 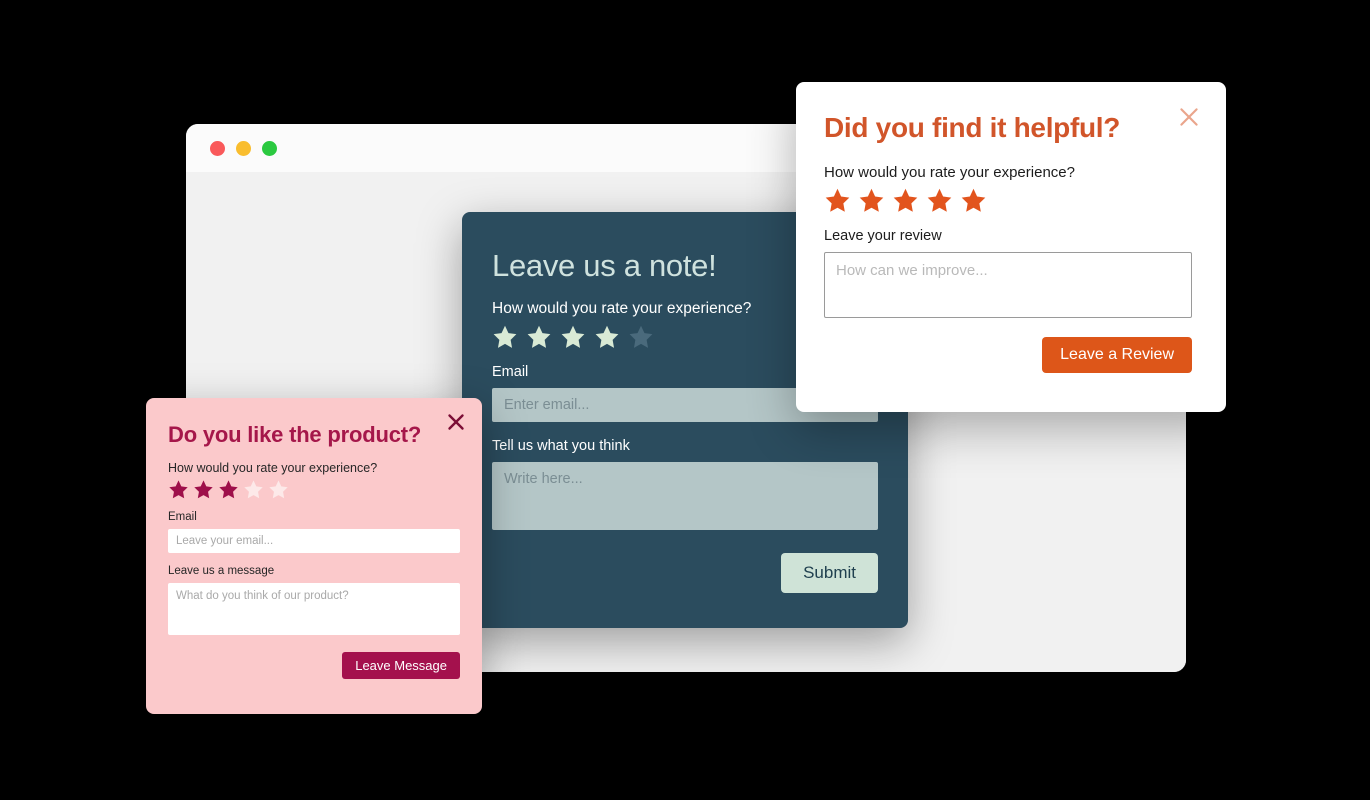 What do you see at coordinates (269, 148) in the screenshot?
I see `window-maximize-dot` at bounding box center [269, 148].